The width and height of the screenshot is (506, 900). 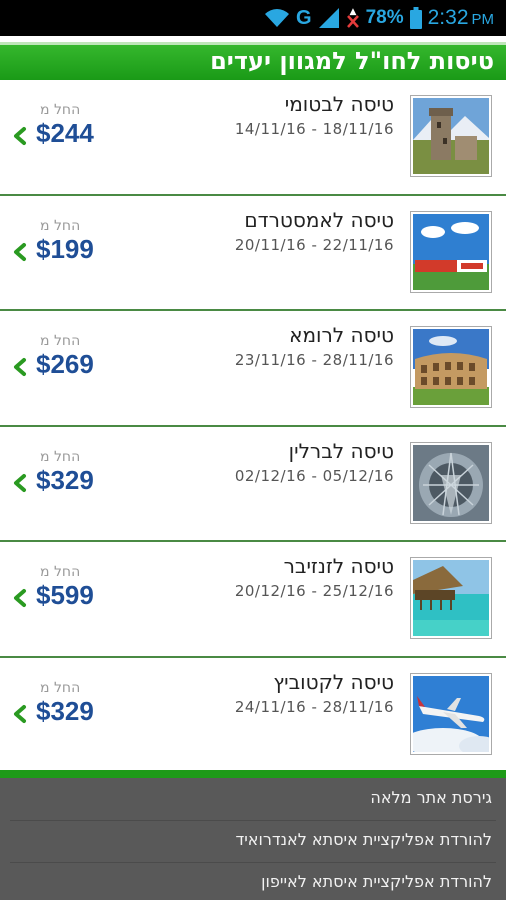 What do you see at coordinates (341, 450) in the screenshot?
I see `destination-title: טיסה לברלין` at bounding box center [341, 450].